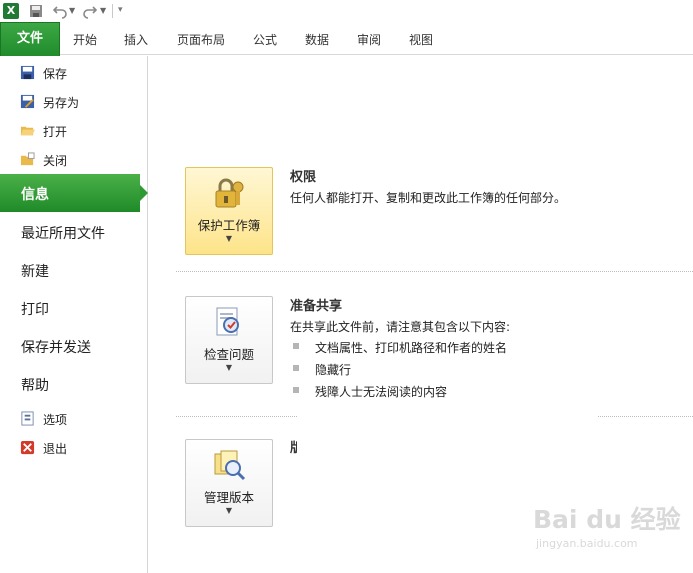 The image size is (693, 573). I want to click on prepare-title: 准备共享, so click(316, 306).